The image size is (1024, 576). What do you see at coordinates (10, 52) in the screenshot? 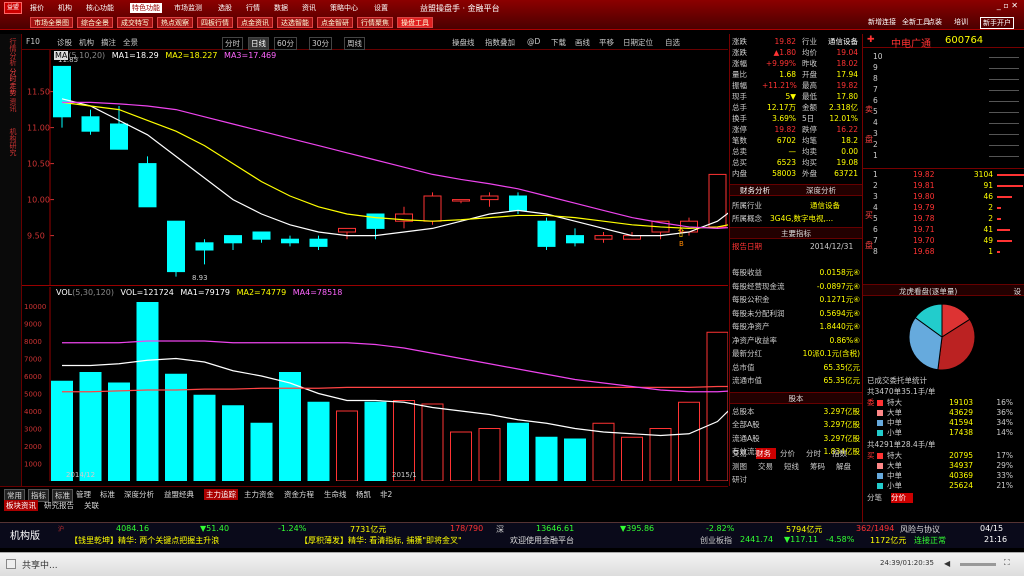
I see `side-tab-0: 行情分析` at bounding box center [10, 52].